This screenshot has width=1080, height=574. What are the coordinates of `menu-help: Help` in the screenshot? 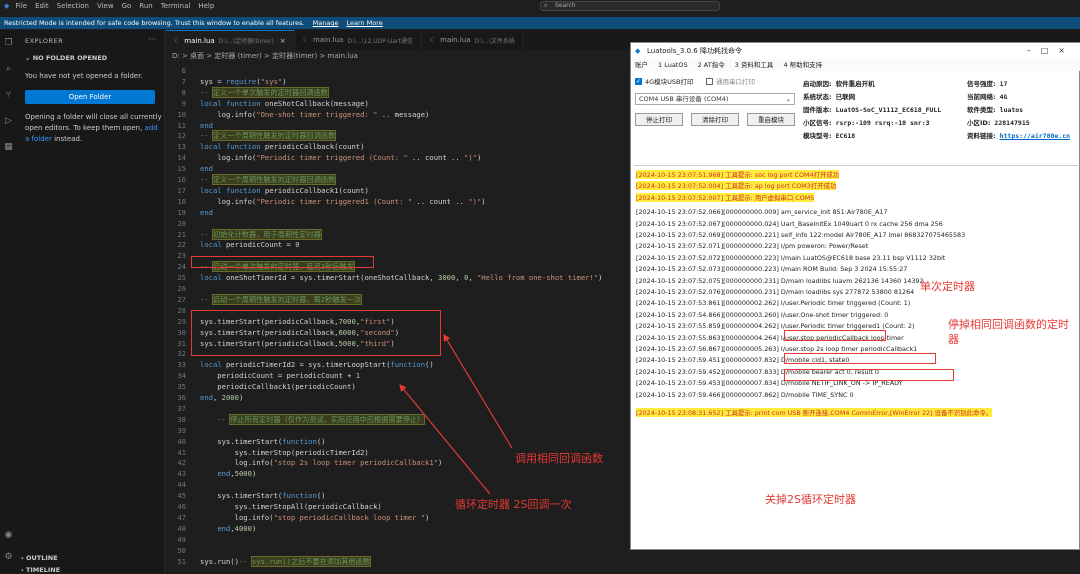 It's located at (206, 6).